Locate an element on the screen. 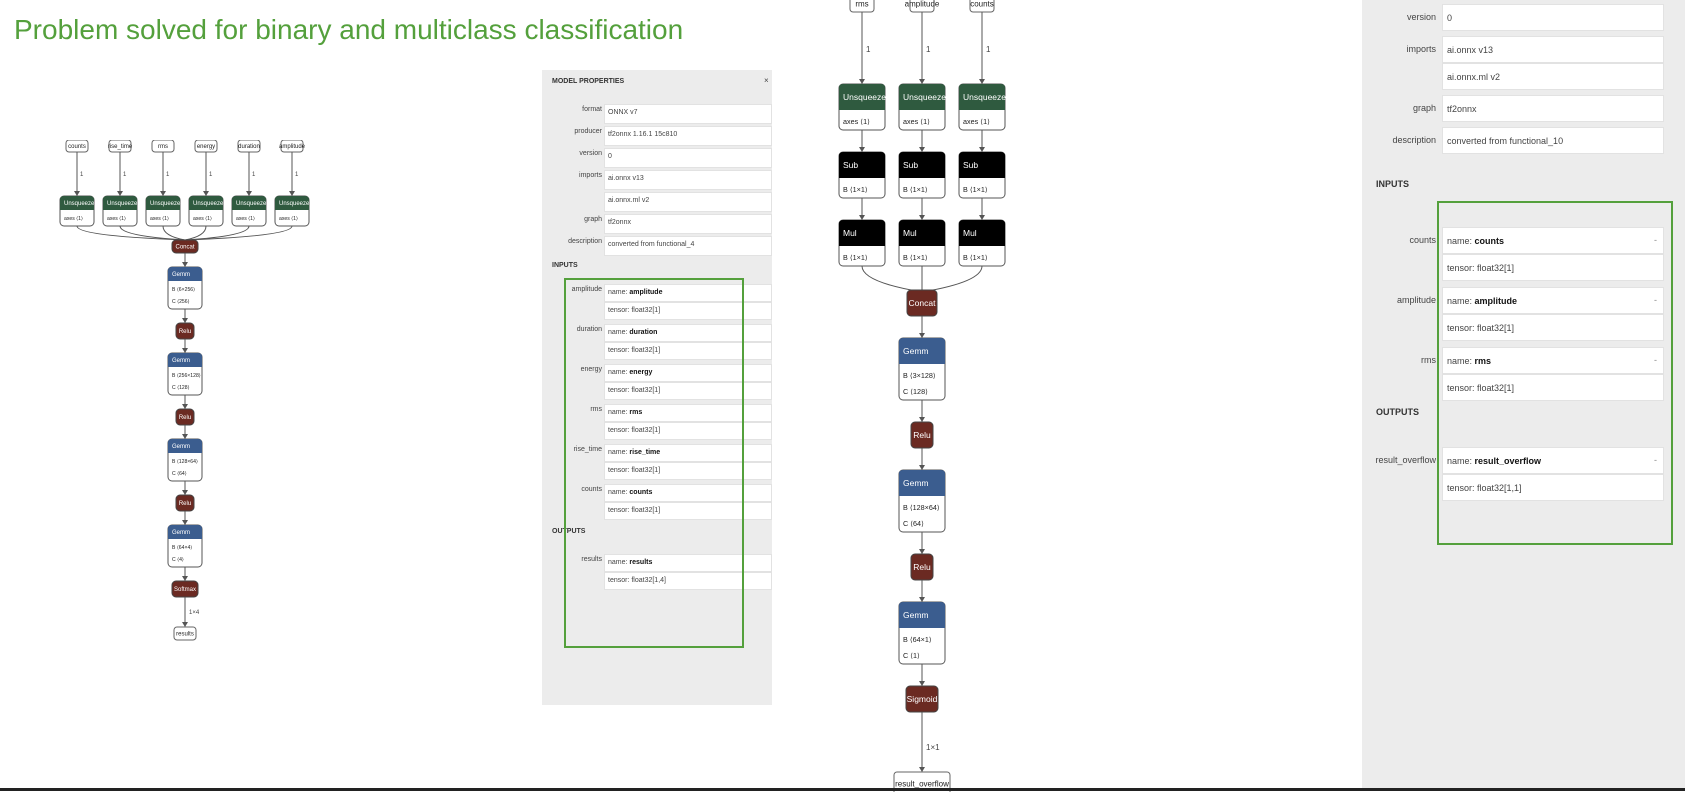 The height and width of the screenshot is (792, 1685). node-label: counts is located at coordinates (77, 147).